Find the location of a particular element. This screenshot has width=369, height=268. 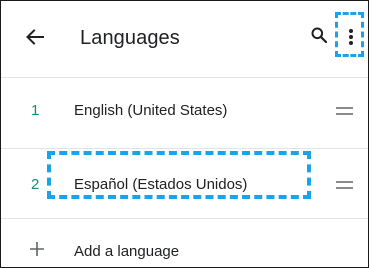

search-button is located at coordinates (319, 37).